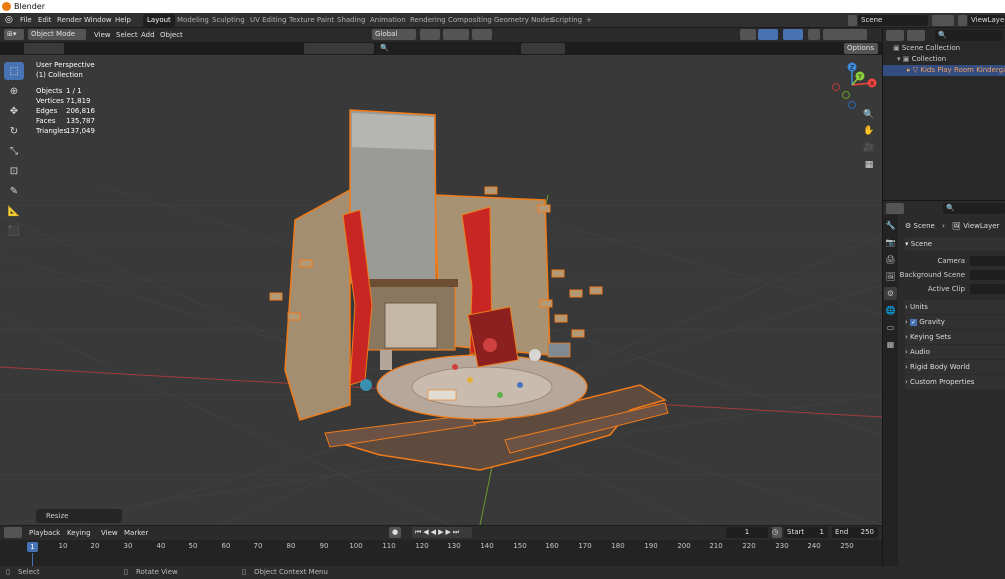 The height and width of the screenshot is (579, 1005). Describe the element at coordinates (955, 367) in the screenshot. I see `rigid-body-world-panel-header: › Rigid Body World` at that location.